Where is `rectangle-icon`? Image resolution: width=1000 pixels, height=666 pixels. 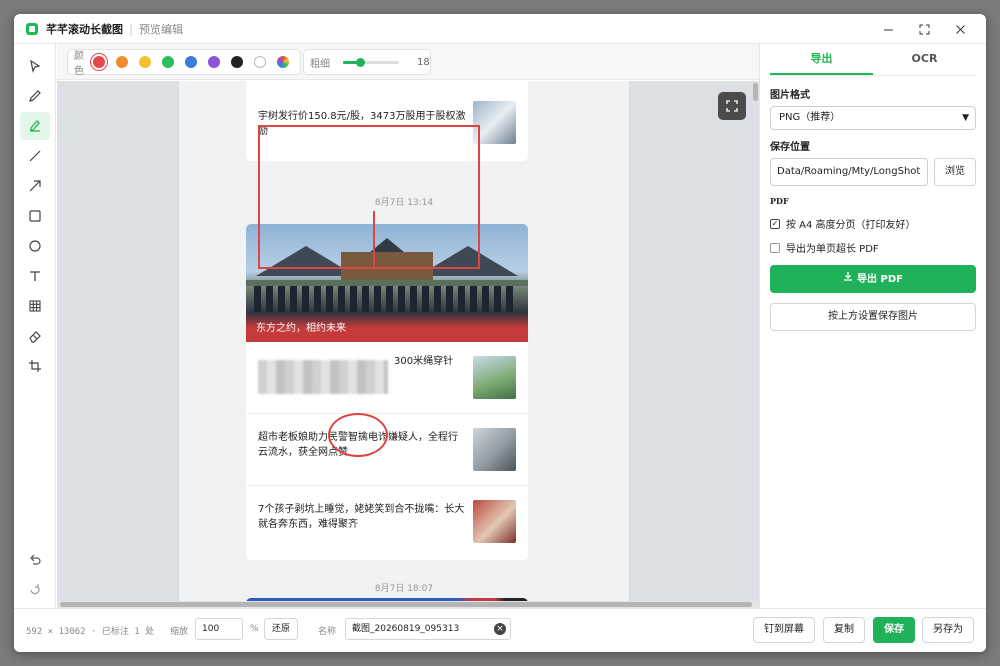
rectangle-icon is located at coordinates (35, 216).